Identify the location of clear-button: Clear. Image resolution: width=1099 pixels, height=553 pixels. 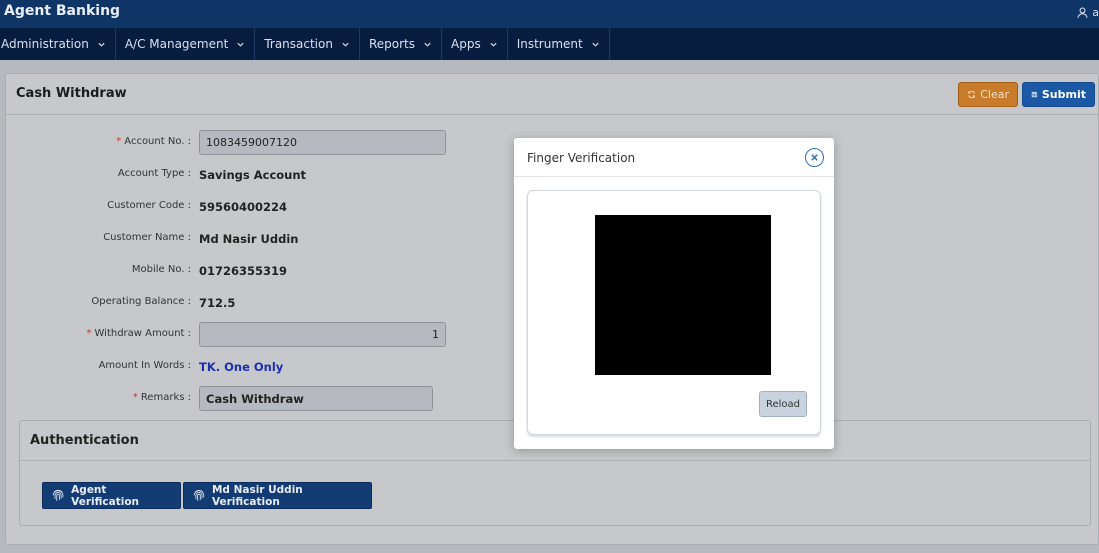
(988, 94).